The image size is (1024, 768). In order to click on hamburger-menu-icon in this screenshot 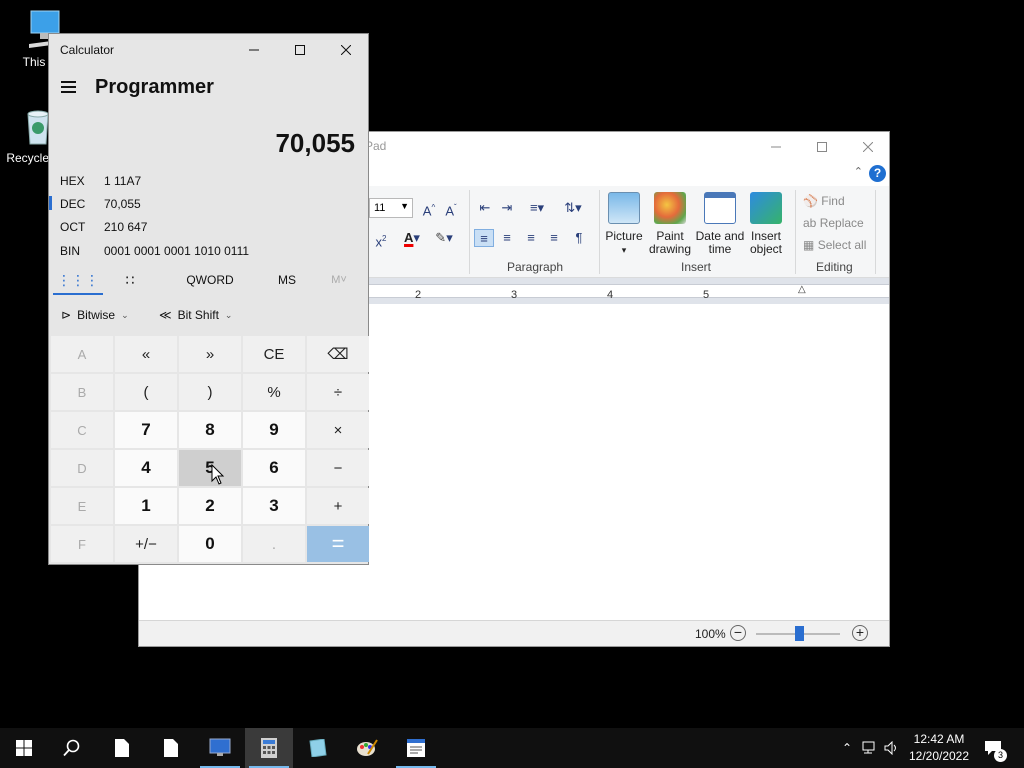, I will do `click(69, 86)`.